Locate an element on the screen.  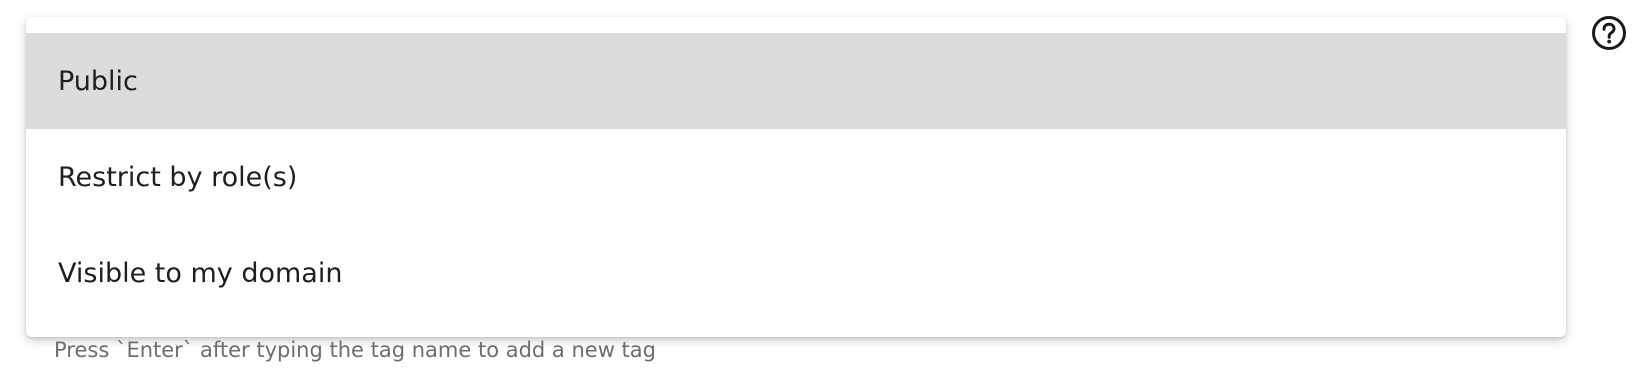
option-label: Public is located at coordinates (98, 81).